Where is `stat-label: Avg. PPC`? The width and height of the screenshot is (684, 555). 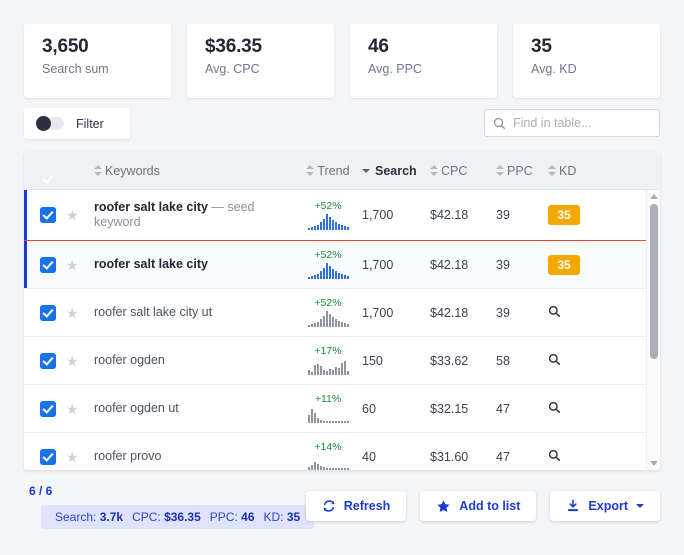
stat-label: Avg. PPC is located at coordinates (395, 69).